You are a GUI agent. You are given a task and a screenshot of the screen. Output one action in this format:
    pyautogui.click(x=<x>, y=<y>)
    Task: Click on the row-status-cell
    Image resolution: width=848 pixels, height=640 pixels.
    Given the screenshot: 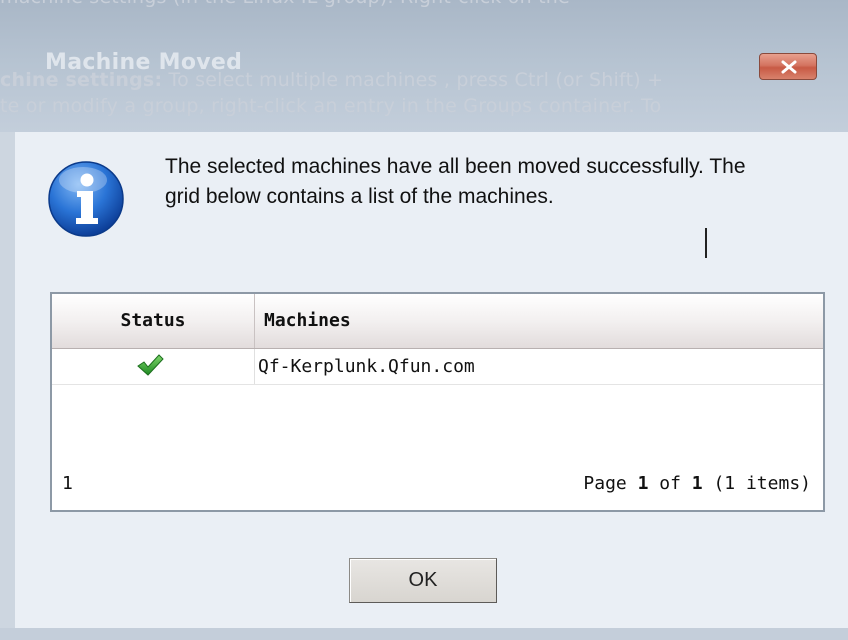 What is the action you would take?
    pyautogui.click(x=153, y=366)
    